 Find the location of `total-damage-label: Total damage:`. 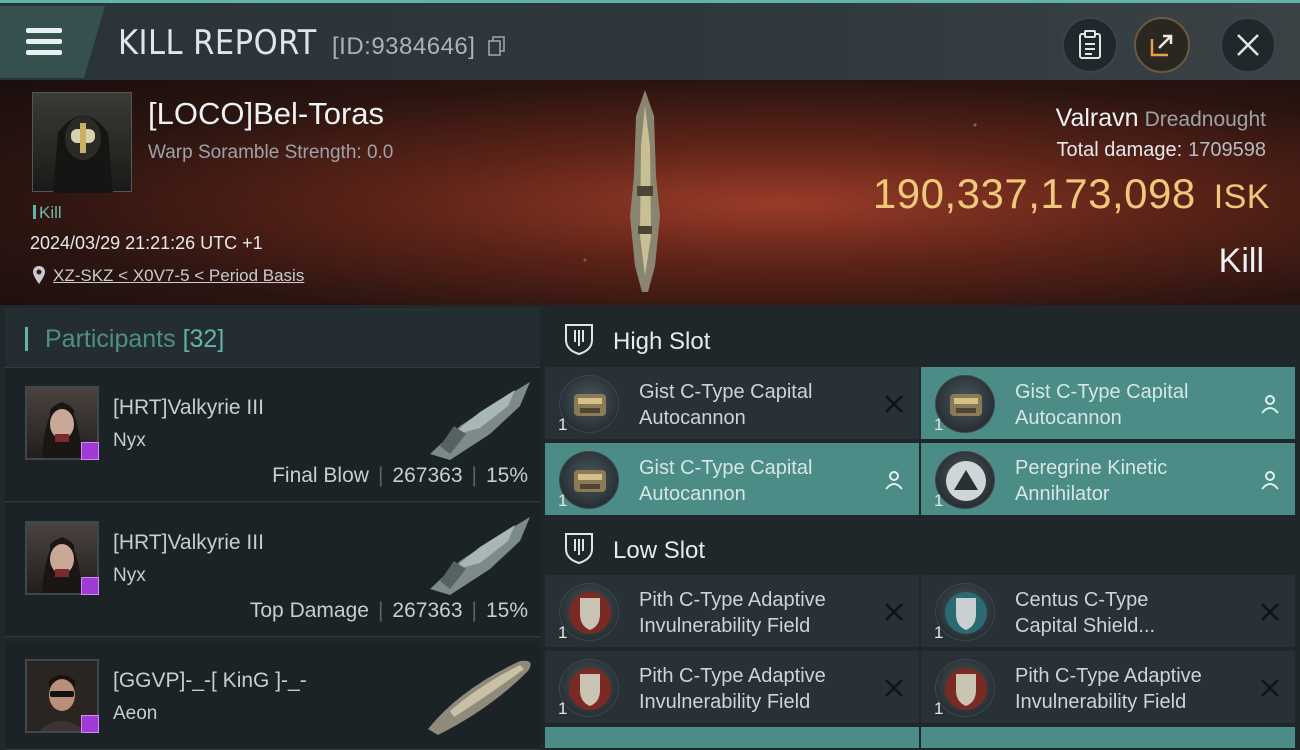

total-damage-label: Total damage: is located at coordinates (1119, 150).